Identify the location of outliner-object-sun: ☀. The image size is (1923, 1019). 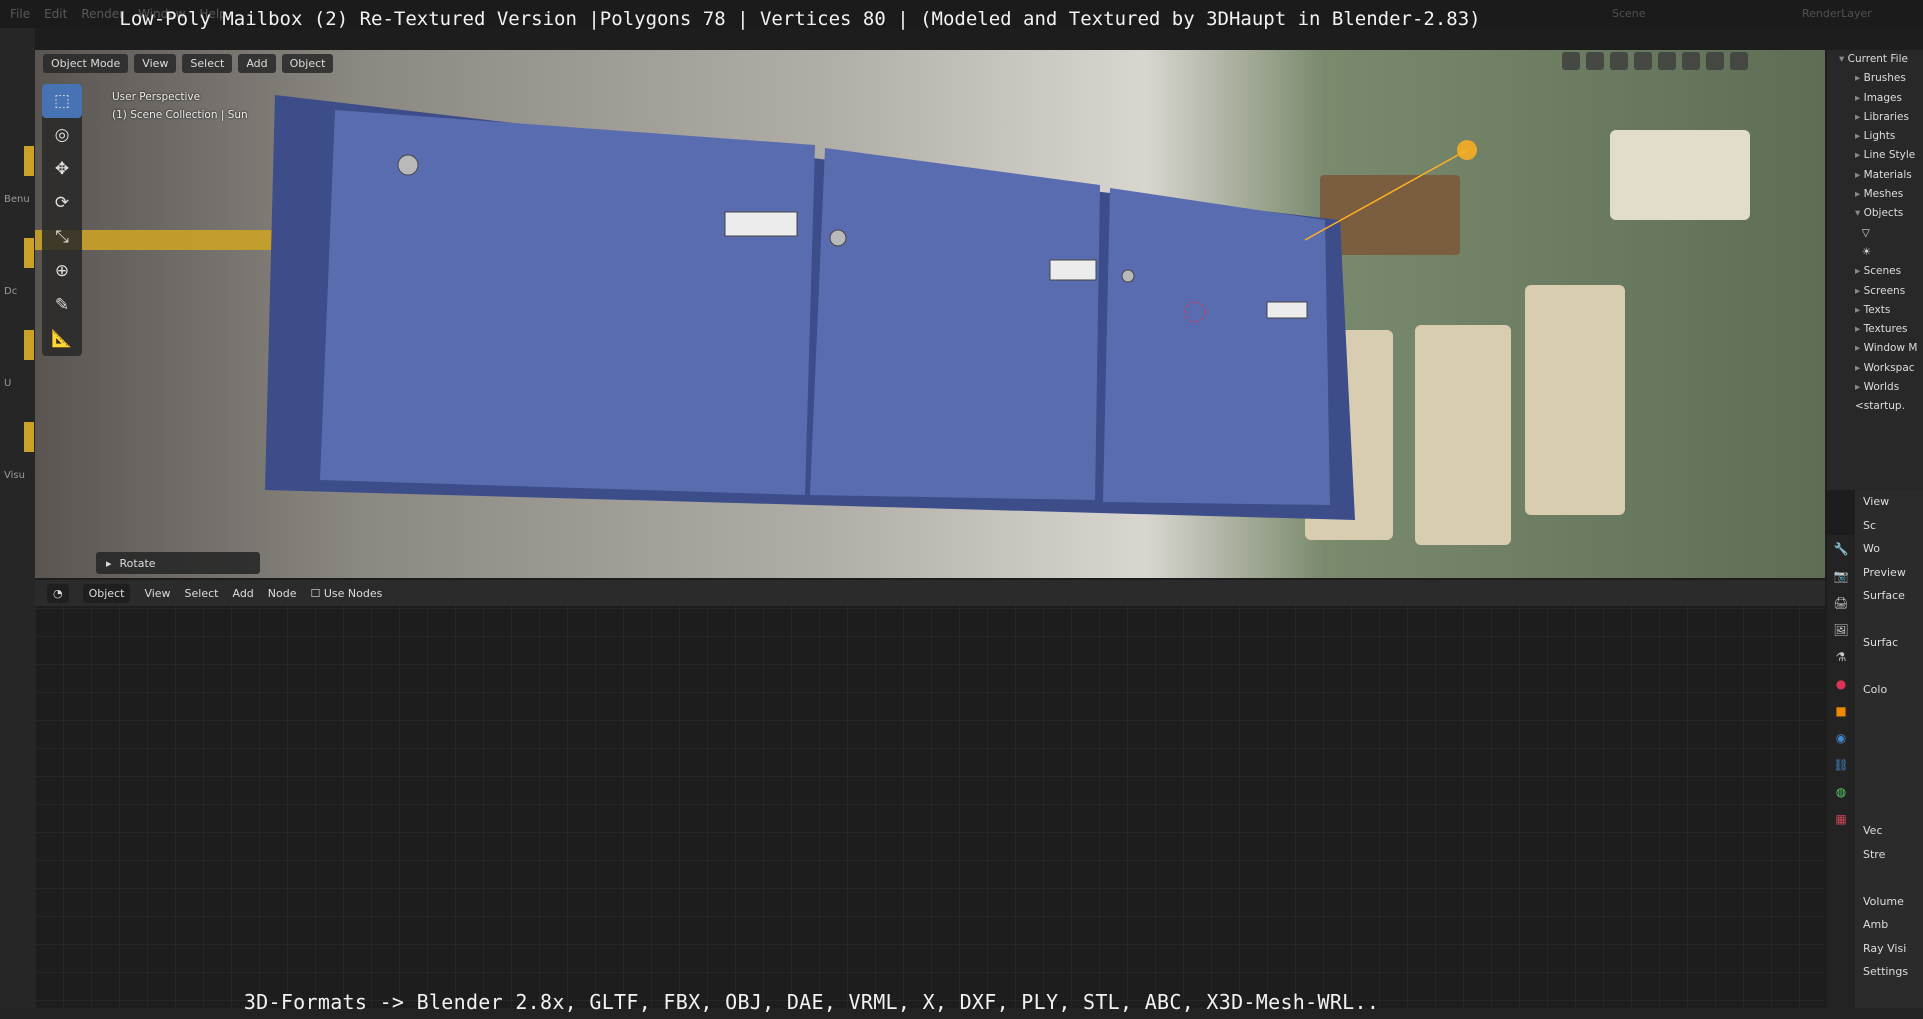
(1875, 252).